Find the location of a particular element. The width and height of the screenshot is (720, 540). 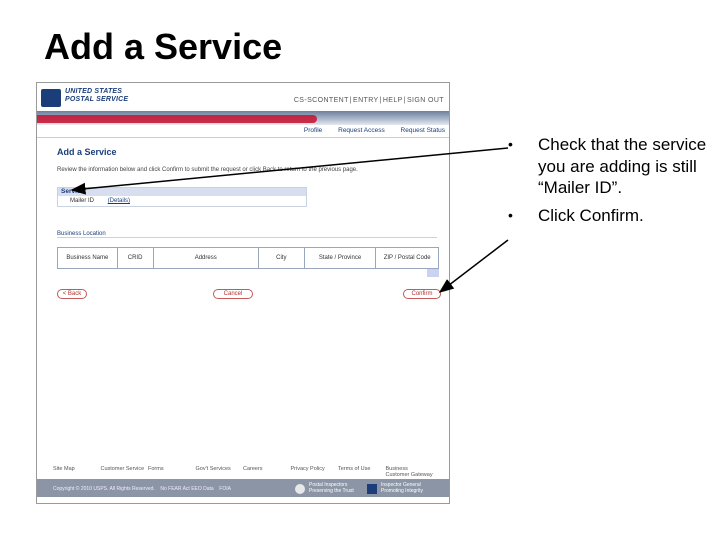

bullet-text: Click Confirm. is located at coordinates (591, 215).